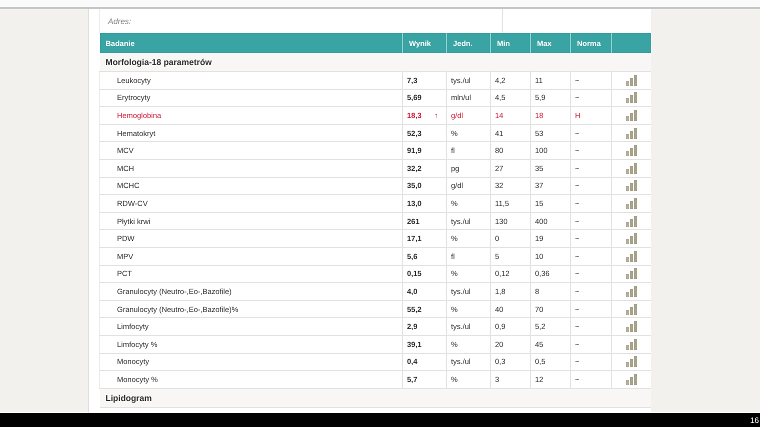 The image size is (760, 427). What do you see at coordinates (755, 420) in the screenshot?
I see `clock: 16` at bounding box center [755, 420].